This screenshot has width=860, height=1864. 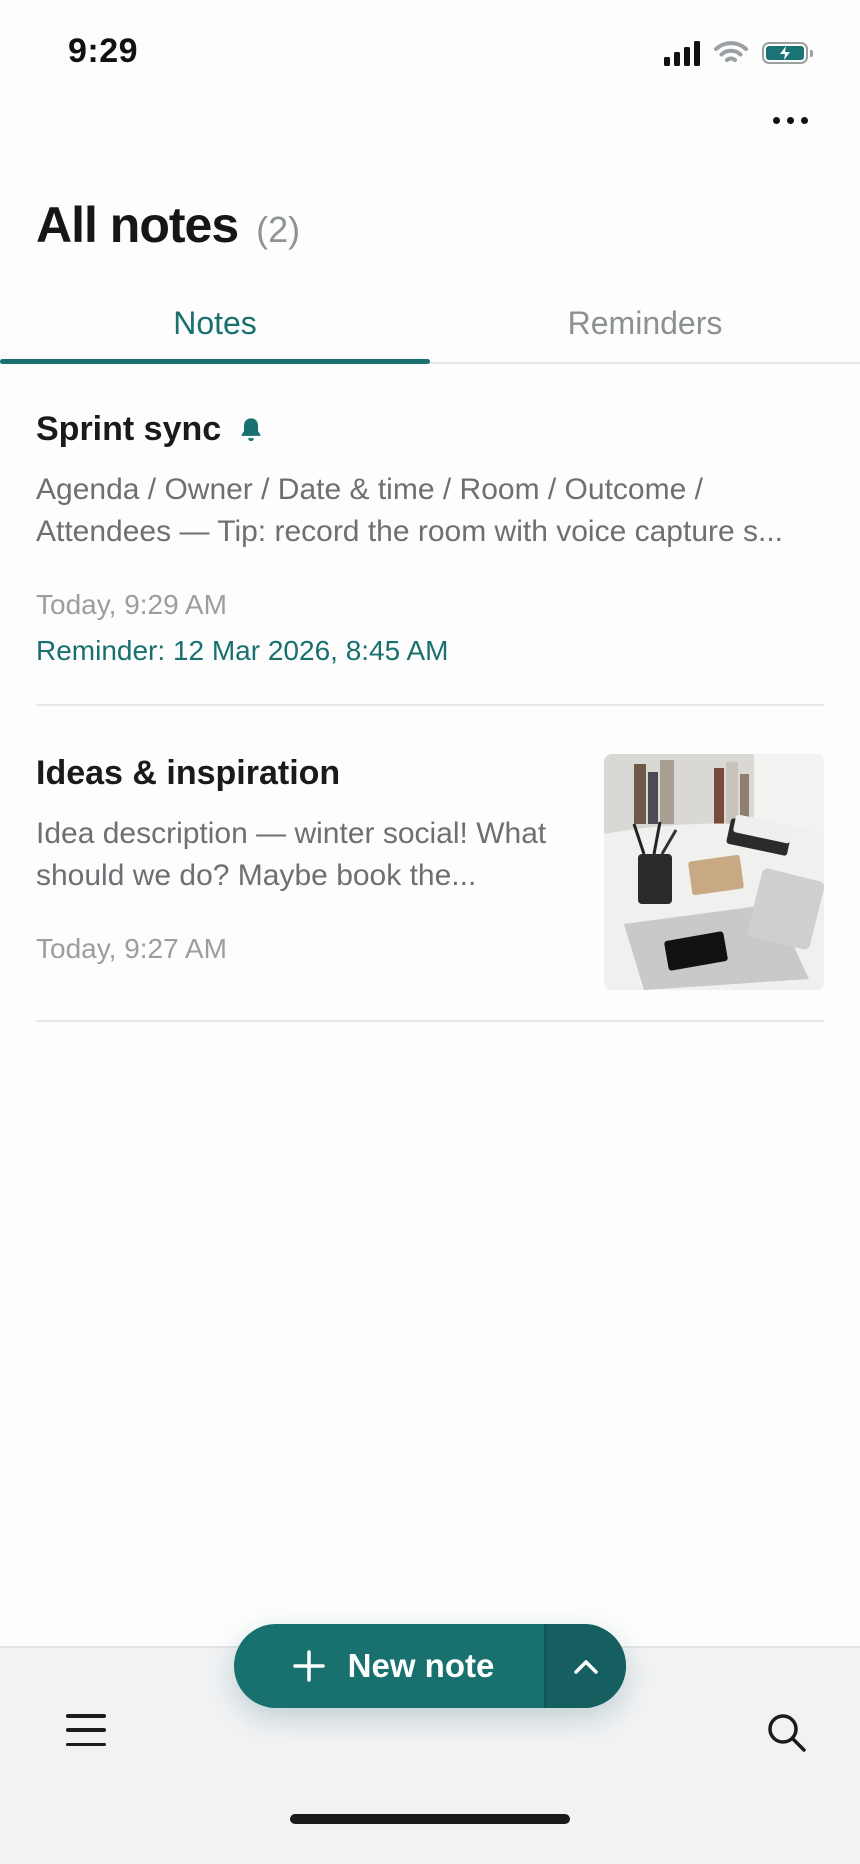 I want to click on page-header: All notes (2), so click(x=168, y=225).